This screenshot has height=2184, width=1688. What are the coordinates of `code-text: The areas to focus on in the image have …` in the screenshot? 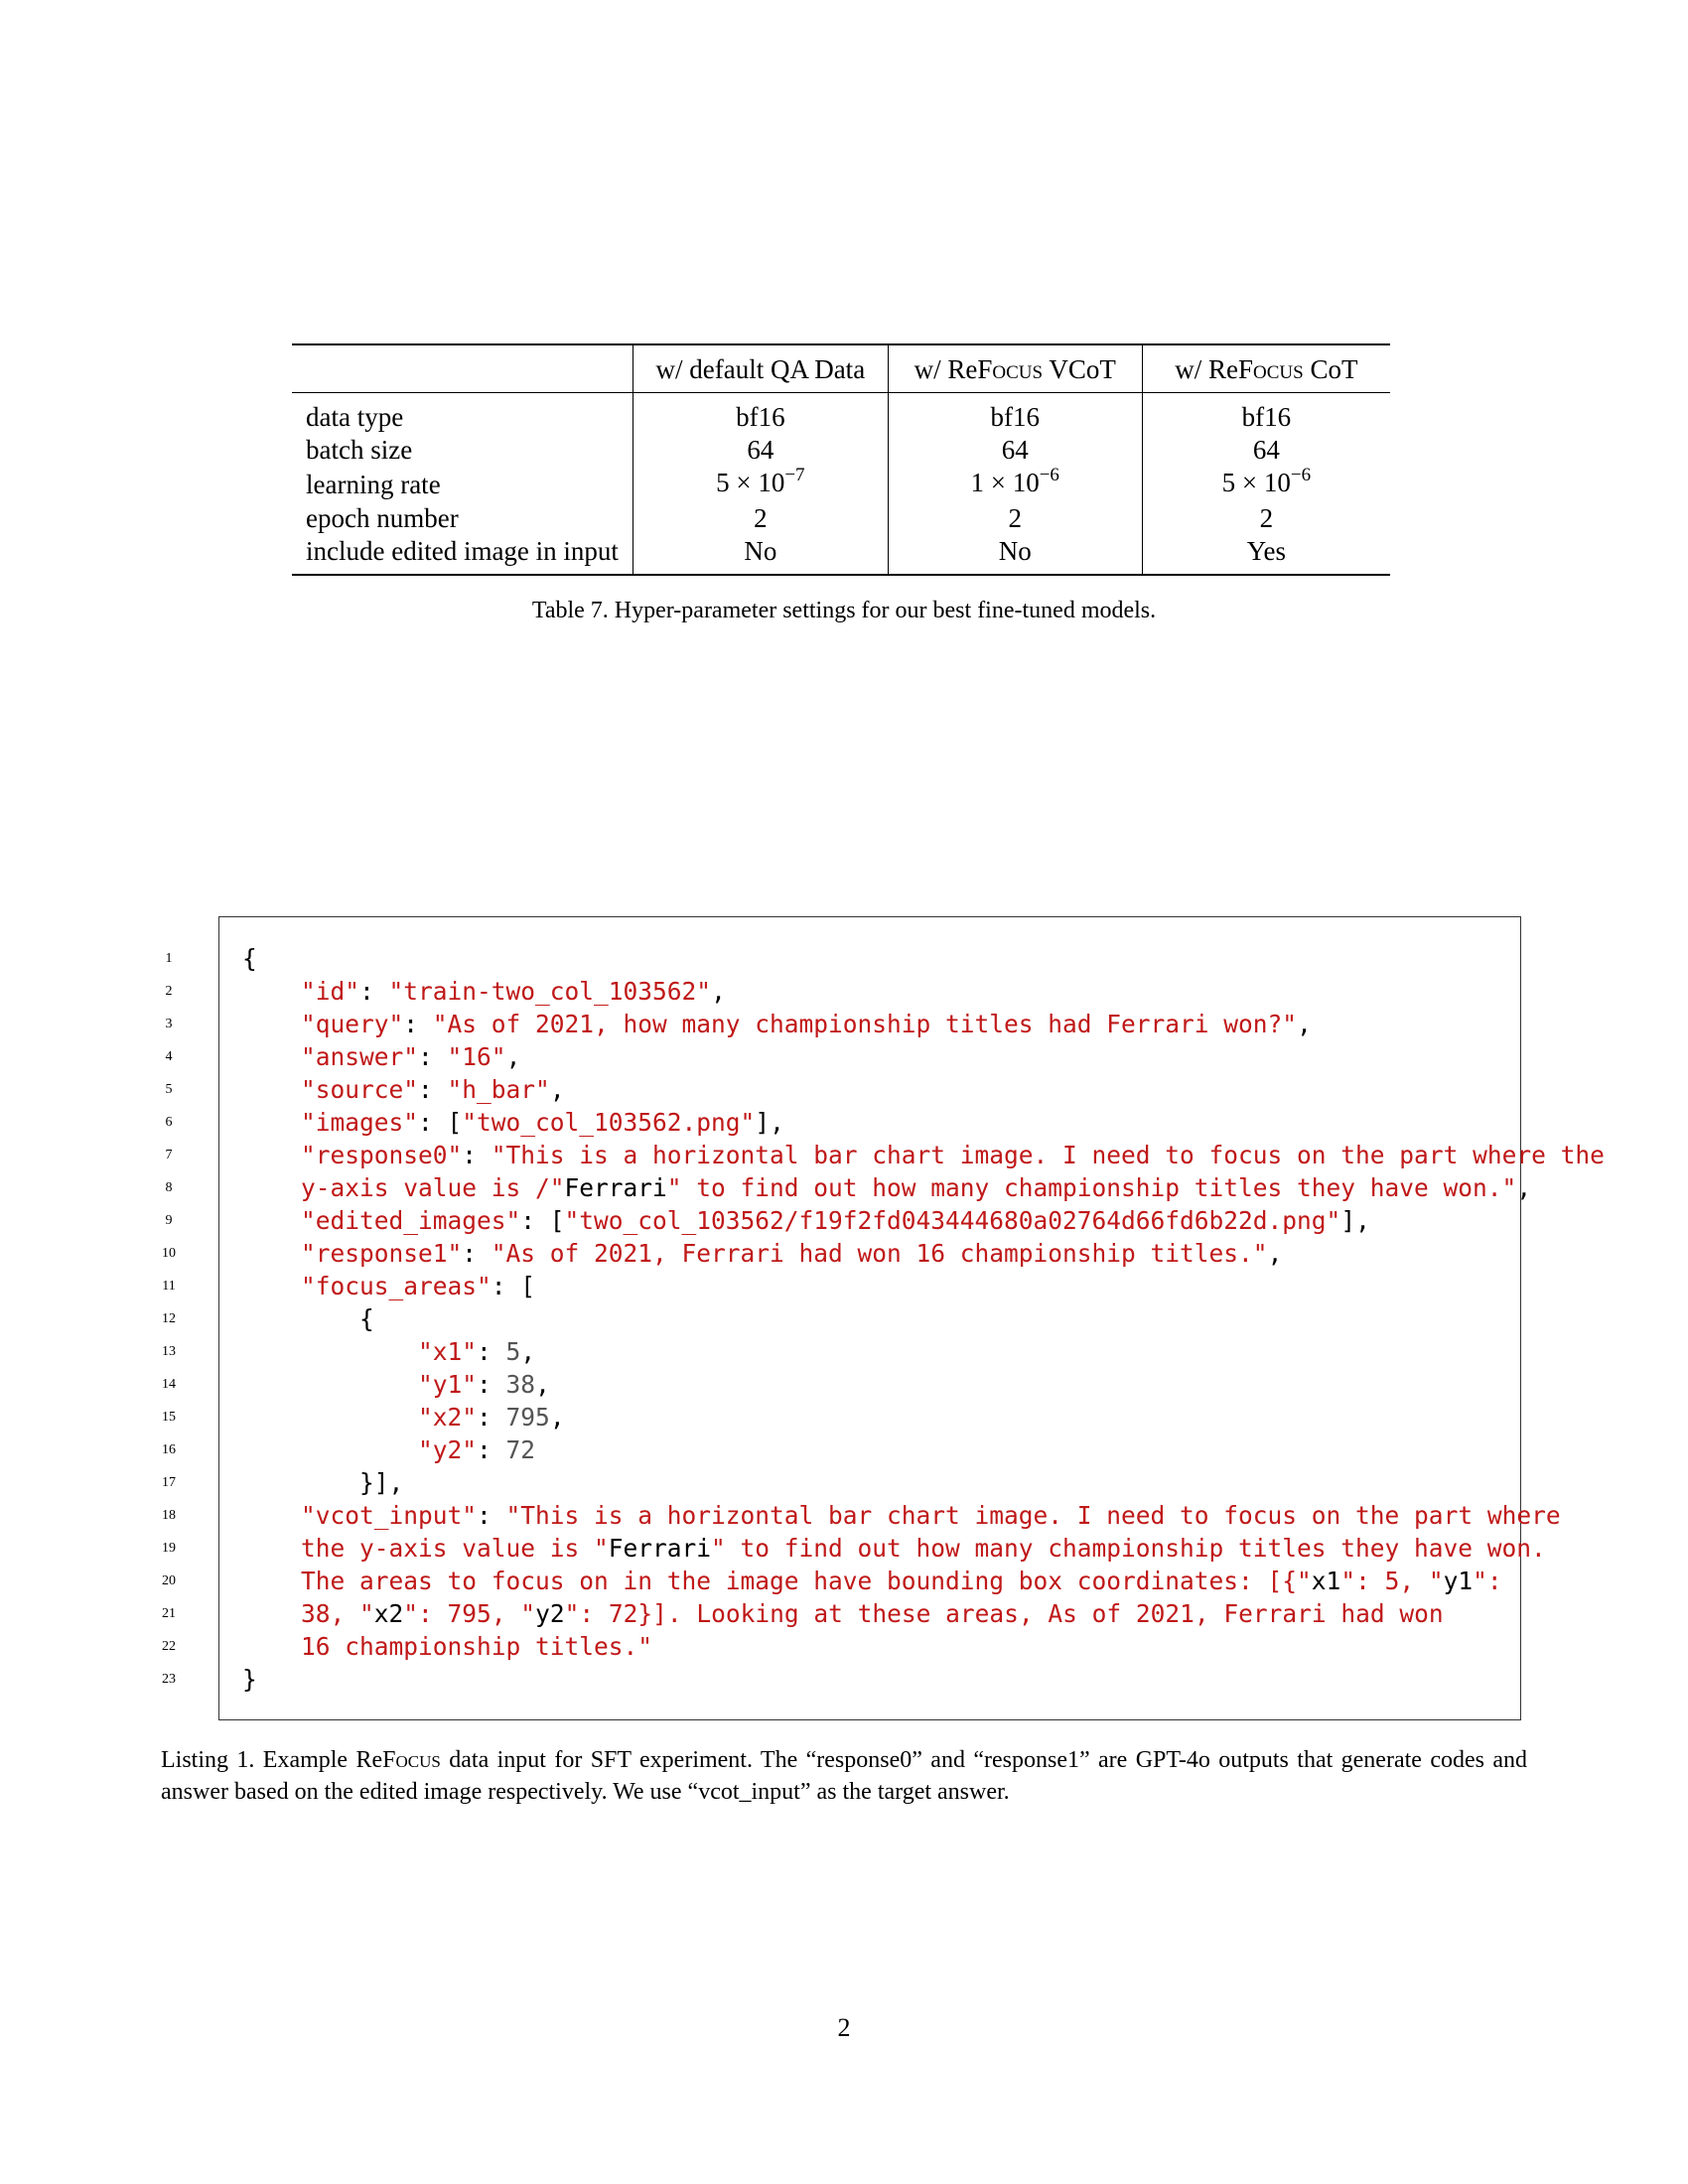 It's located at (901, 1581).